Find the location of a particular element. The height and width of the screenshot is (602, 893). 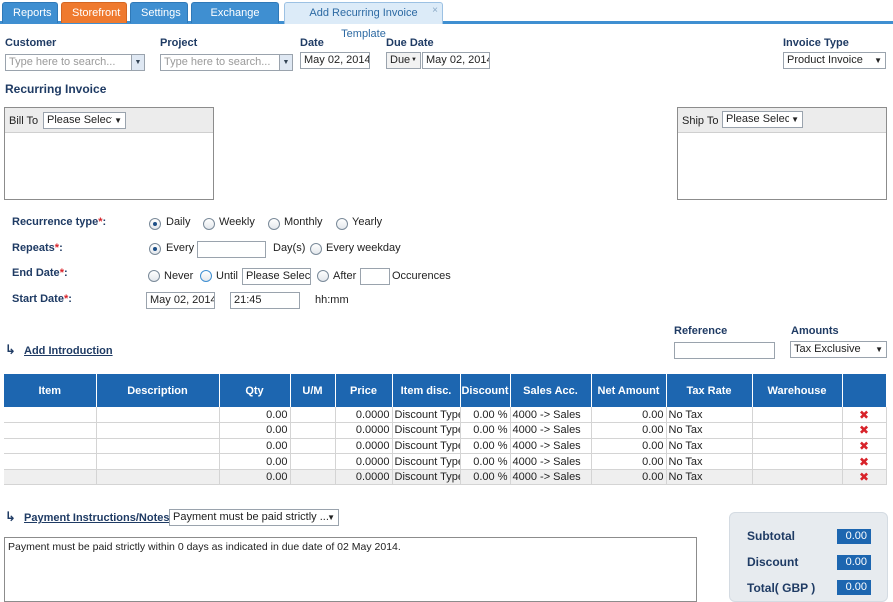

radio-after is located at coordinates (323, 276).